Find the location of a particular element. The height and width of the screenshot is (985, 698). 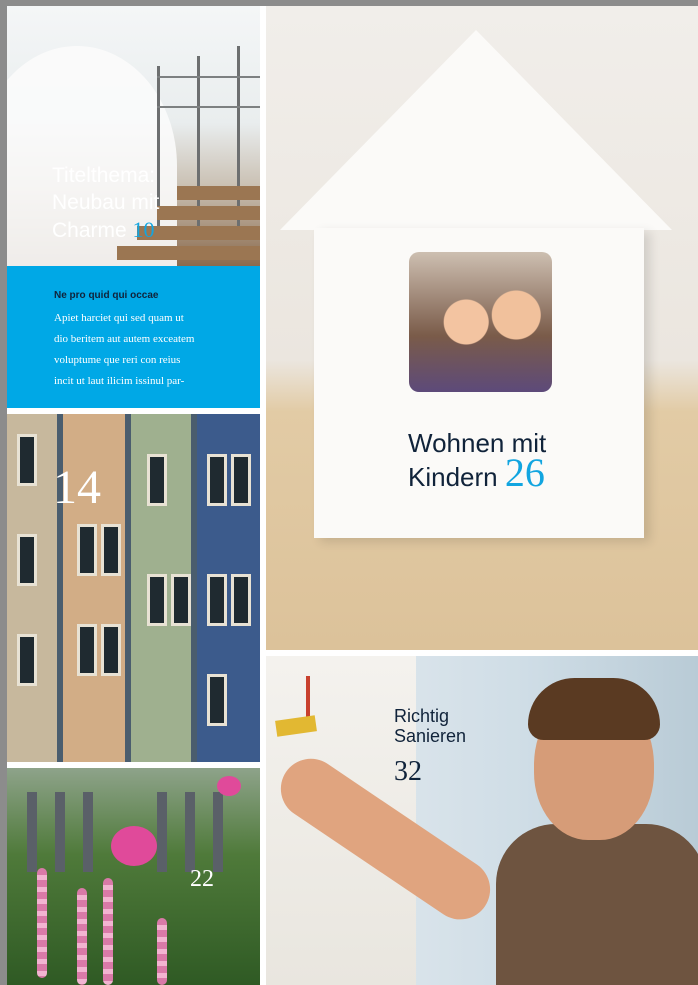

renovation-story-title: Richtig Sanieren is located at coordinates (430, 726).